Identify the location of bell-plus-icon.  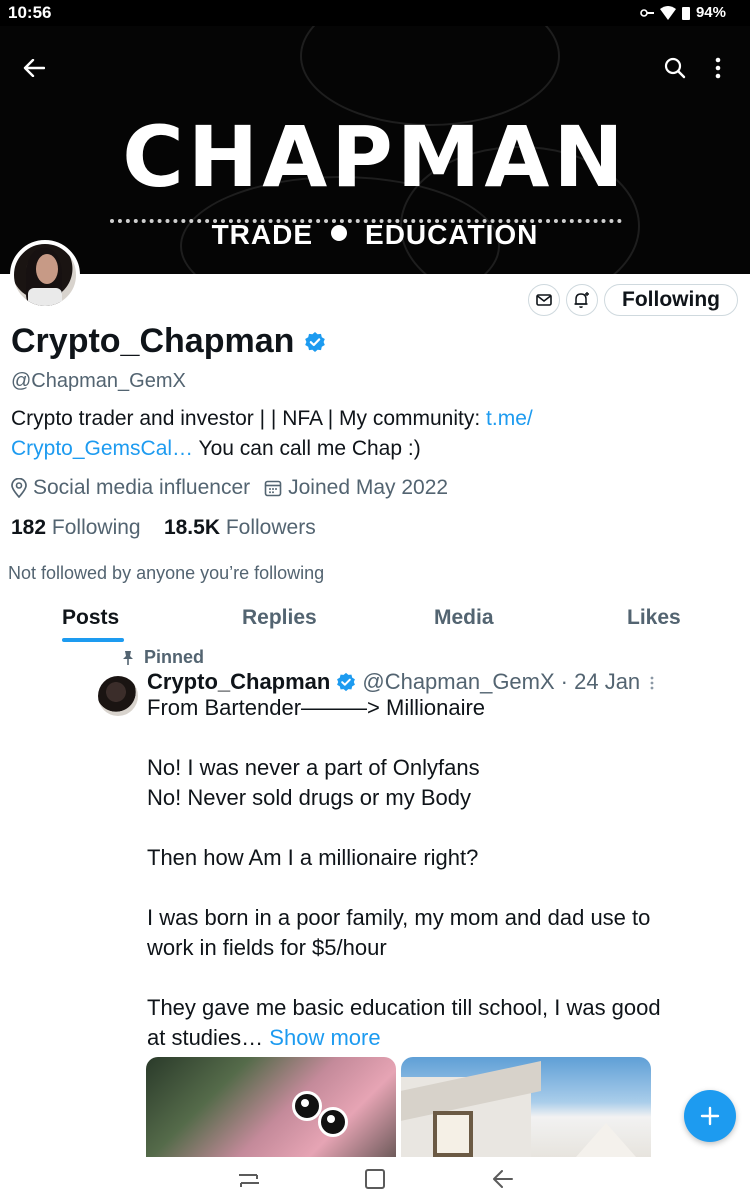
(581, 300).